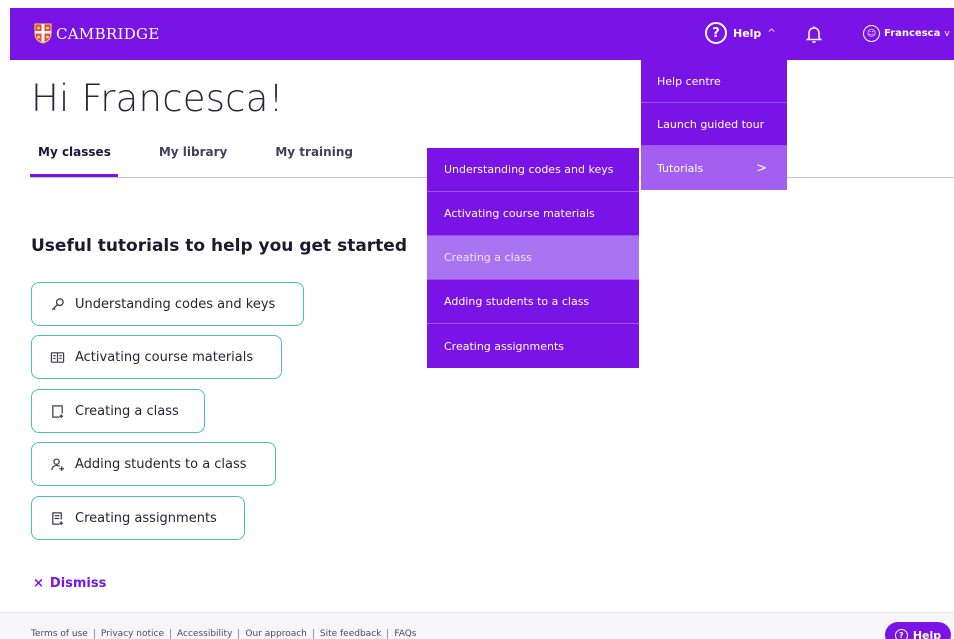  I want to click on footer-link-privacy: Privacy notice, so click(131, 634).